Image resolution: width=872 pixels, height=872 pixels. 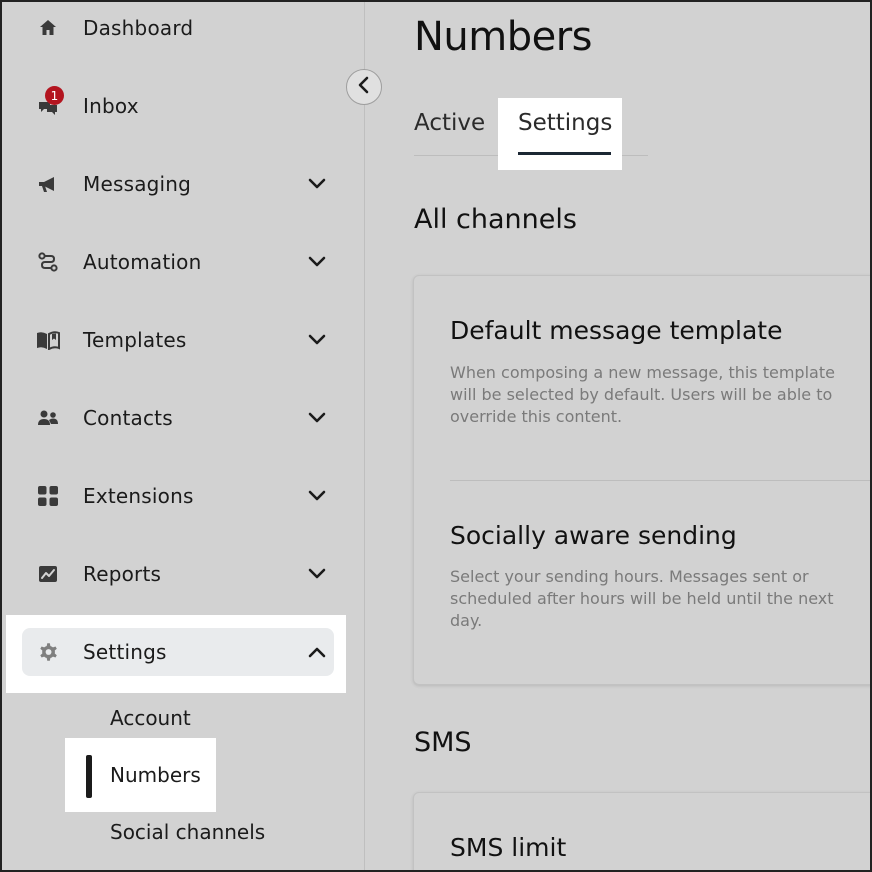 What do you see at coordinates (142, 262) in the screenshot?
I see `sidebar-item-label: Automation` at bounding box center [142, 262].